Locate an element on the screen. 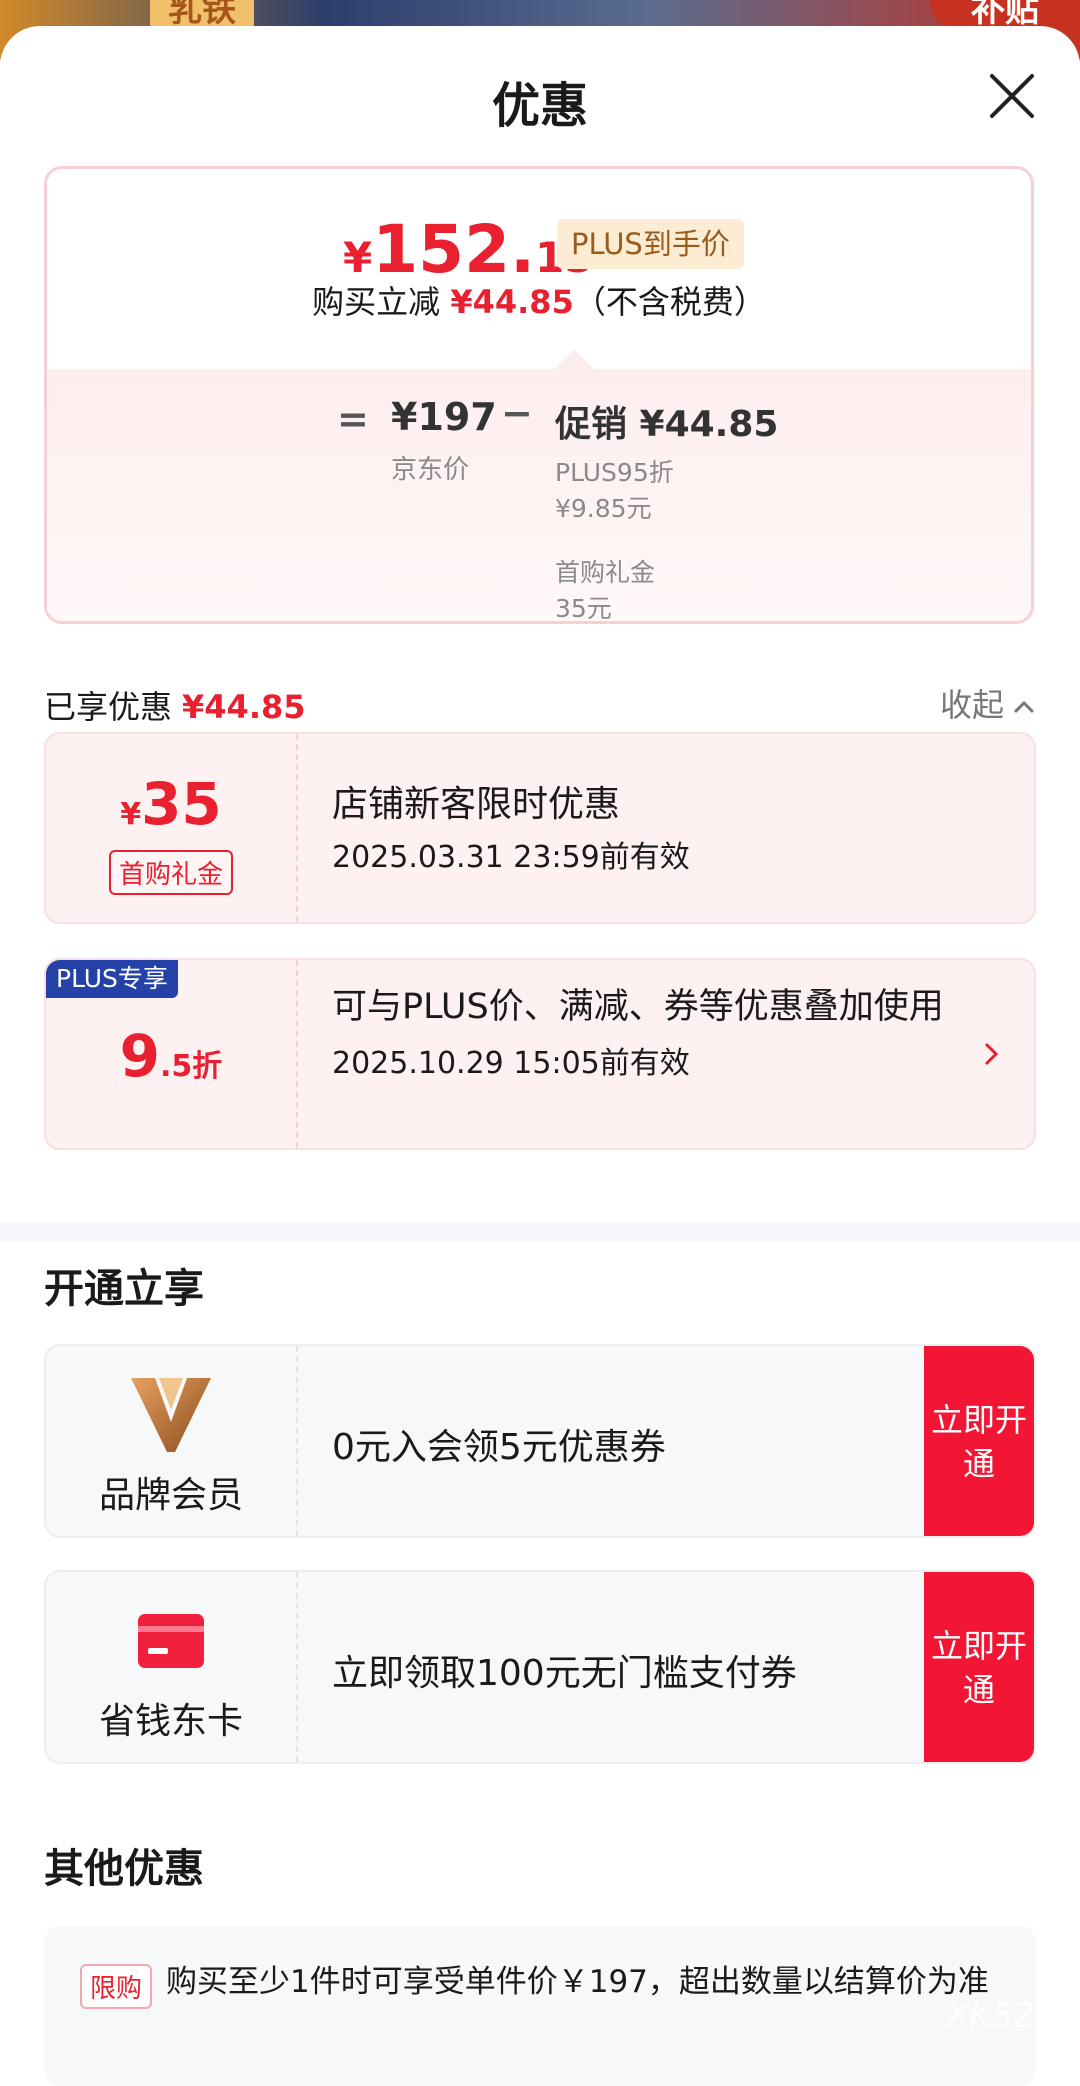 This screenshot has height=2086, width=1080. promo-item: 35元 is located at coordinates (583, 608).